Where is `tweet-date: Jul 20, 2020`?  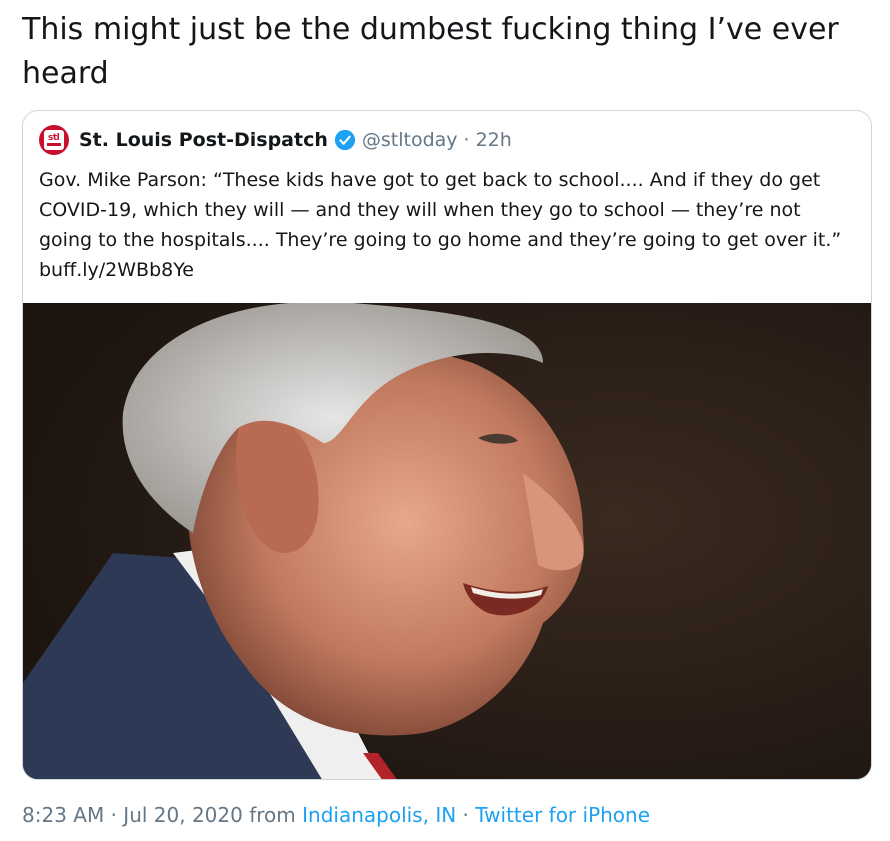 tweet-date: Jul 20, 2020 is located at coordinates (183, 815).